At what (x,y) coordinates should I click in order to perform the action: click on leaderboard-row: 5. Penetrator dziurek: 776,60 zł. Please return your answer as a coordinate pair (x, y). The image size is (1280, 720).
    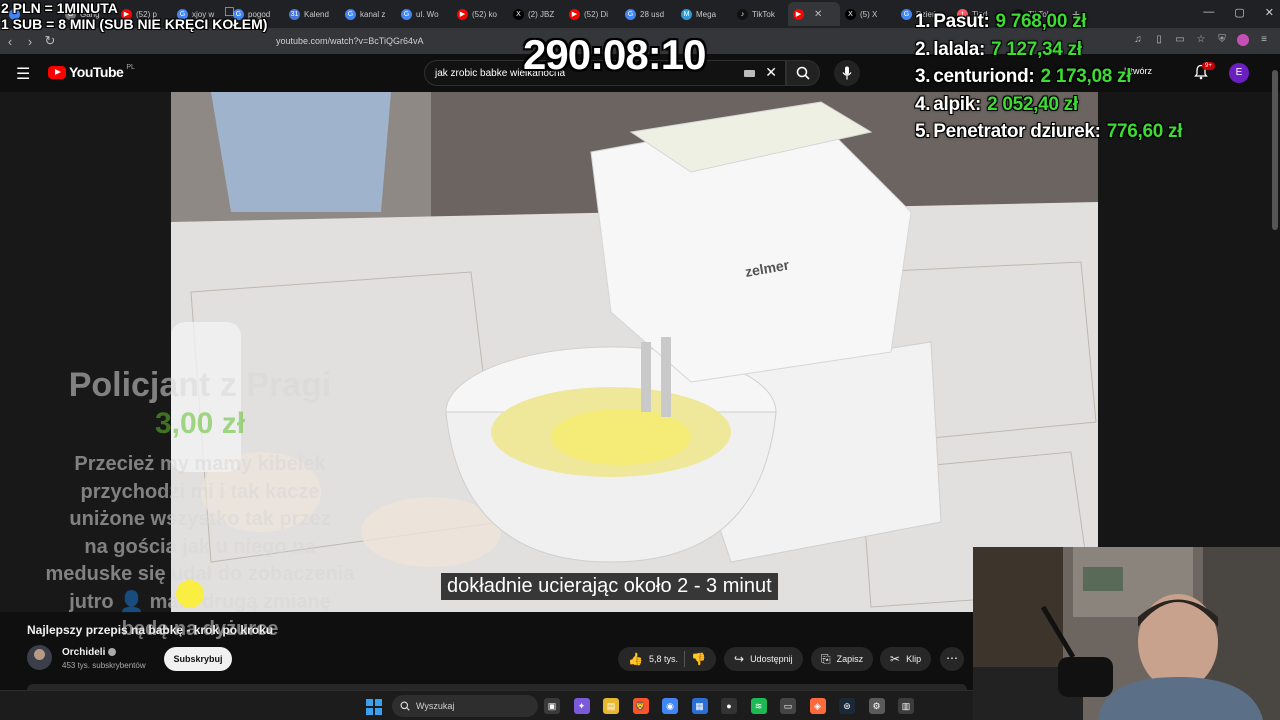
    Looking at the image, I should click on (1048, 132).